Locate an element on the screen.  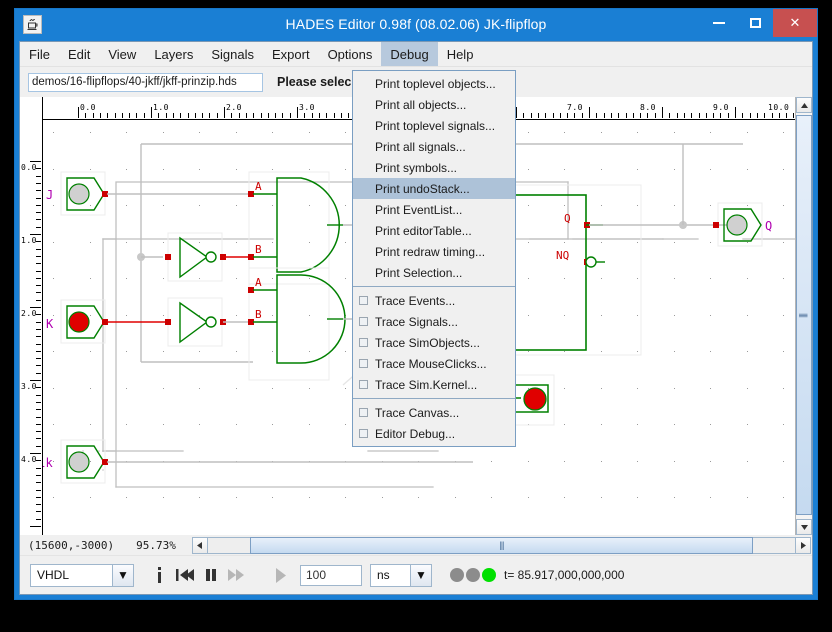
h-tick-1: 1.0 is located at coordinates (161, 107).